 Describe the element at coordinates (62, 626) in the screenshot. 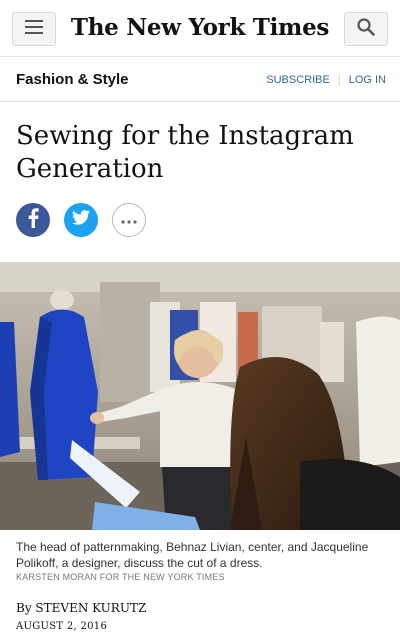

I see `article-date: AUGUST 2, 2016` at that location.